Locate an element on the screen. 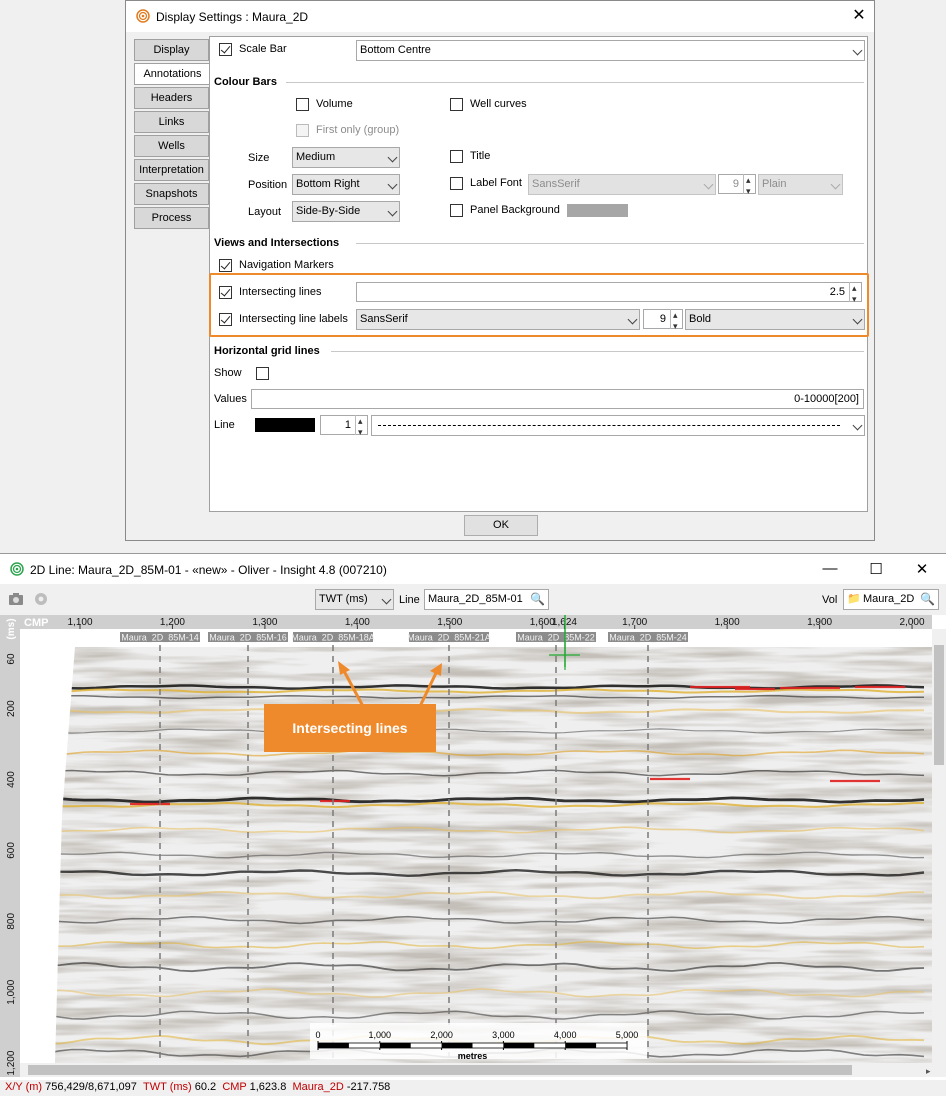  vol-label: Vol is located at coordinates (830, 600).